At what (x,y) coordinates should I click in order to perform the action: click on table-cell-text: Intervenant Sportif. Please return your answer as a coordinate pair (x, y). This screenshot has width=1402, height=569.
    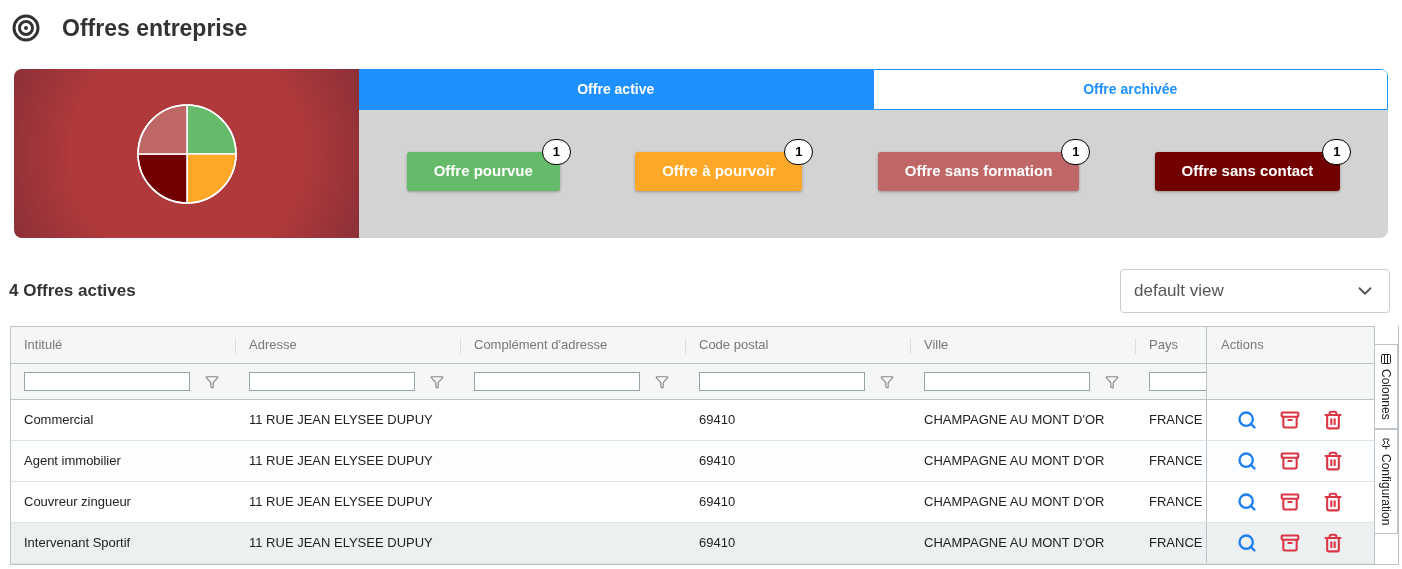
    Looking at the image, I should click on (77, 543).